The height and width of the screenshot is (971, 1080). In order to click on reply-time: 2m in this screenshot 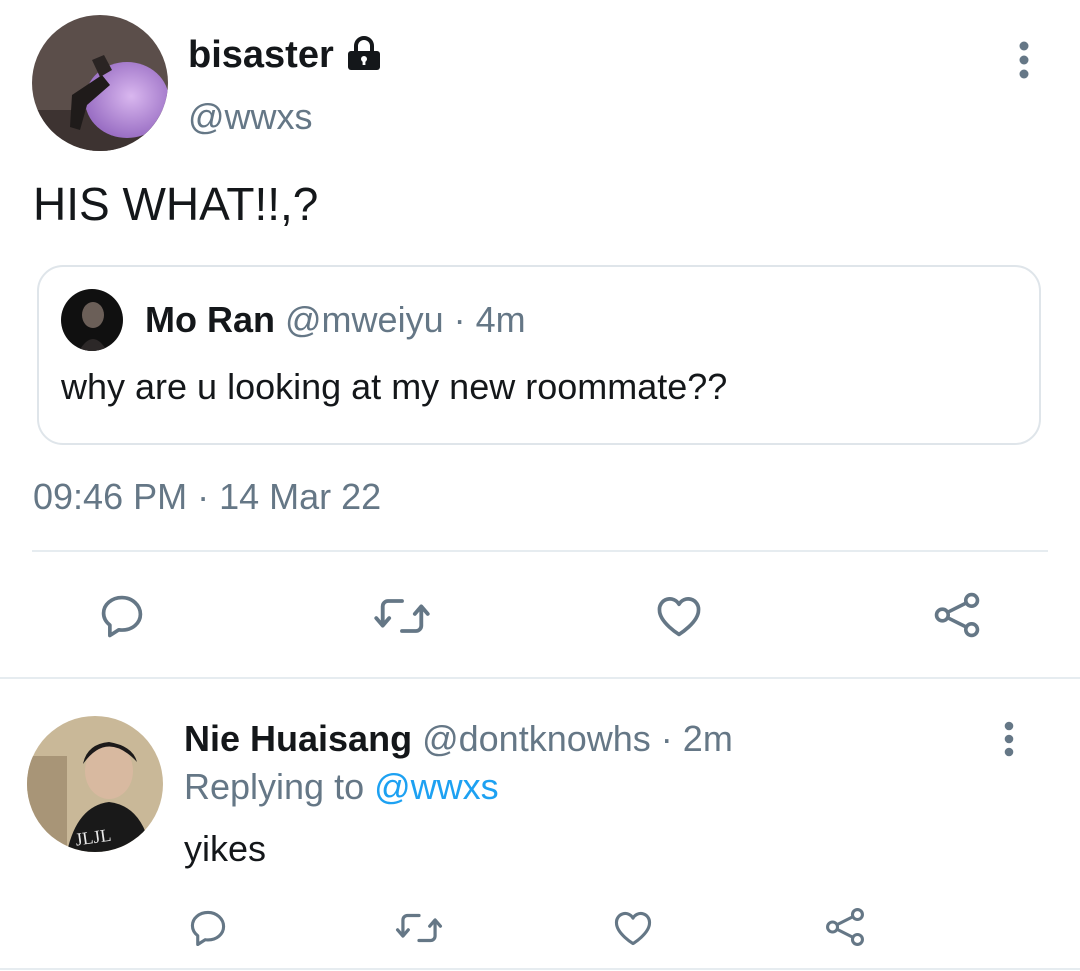, I will do `click(707, 738)`.